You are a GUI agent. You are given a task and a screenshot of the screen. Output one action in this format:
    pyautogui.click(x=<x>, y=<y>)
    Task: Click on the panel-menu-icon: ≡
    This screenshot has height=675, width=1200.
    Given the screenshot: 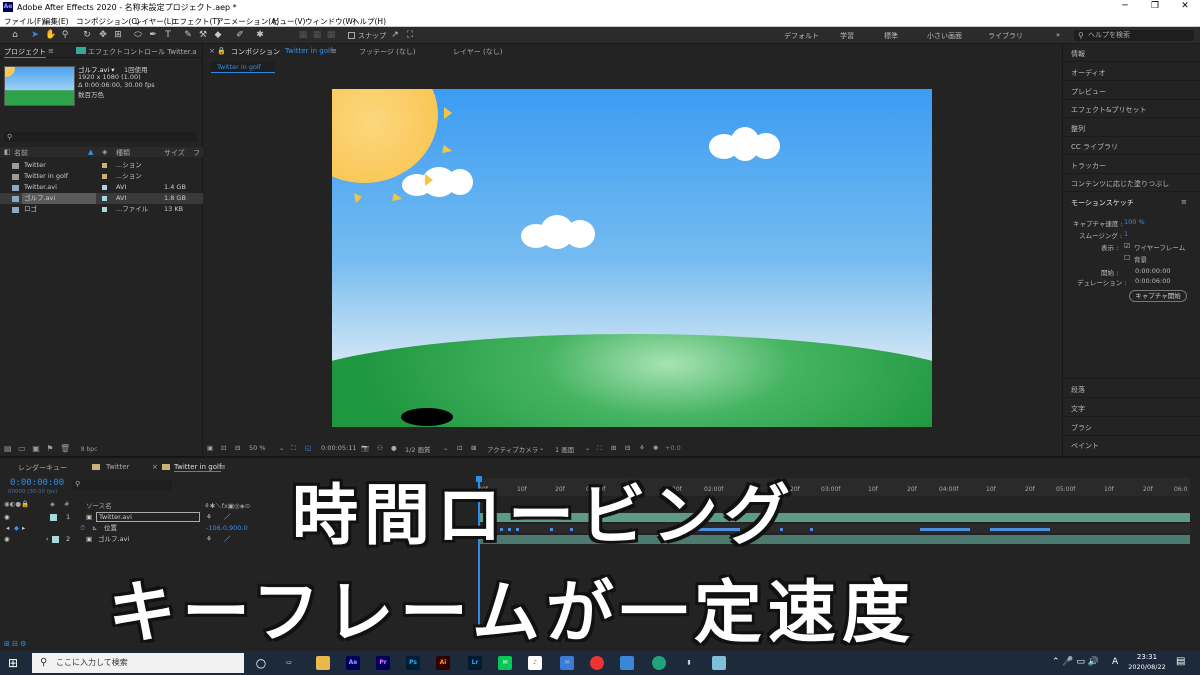 What is the action you would take?
    pyautogui.click(x=1184, y=202)
    